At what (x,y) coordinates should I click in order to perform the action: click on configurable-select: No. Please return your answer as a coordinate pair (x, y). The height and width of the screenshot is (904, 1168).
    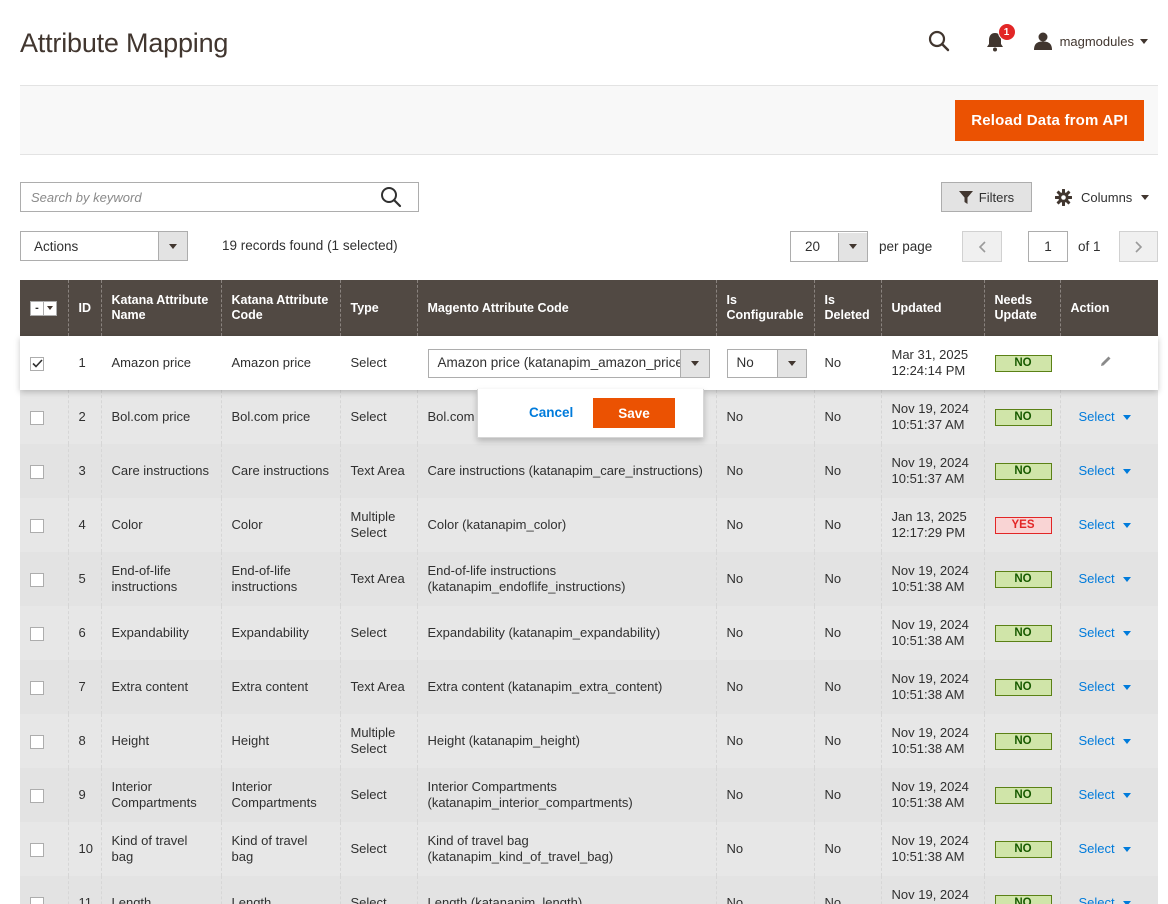
    Looking at the image, I should click on (766, 363).